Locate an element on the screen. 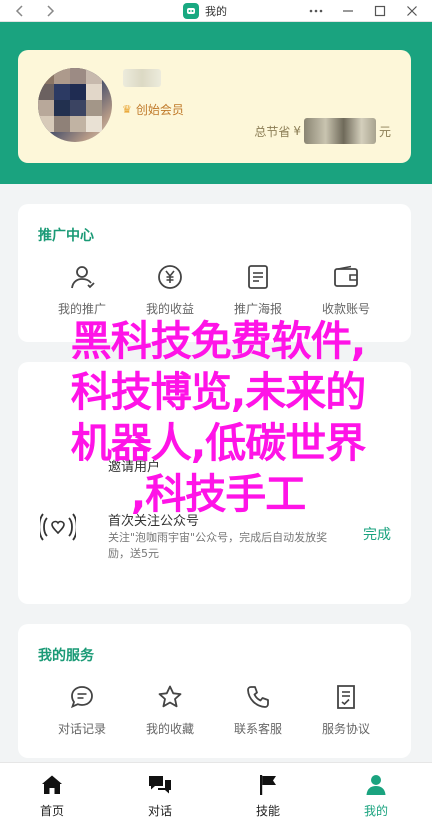  promo-item-poster: 推广海报 is located at coordinates (258, 289).